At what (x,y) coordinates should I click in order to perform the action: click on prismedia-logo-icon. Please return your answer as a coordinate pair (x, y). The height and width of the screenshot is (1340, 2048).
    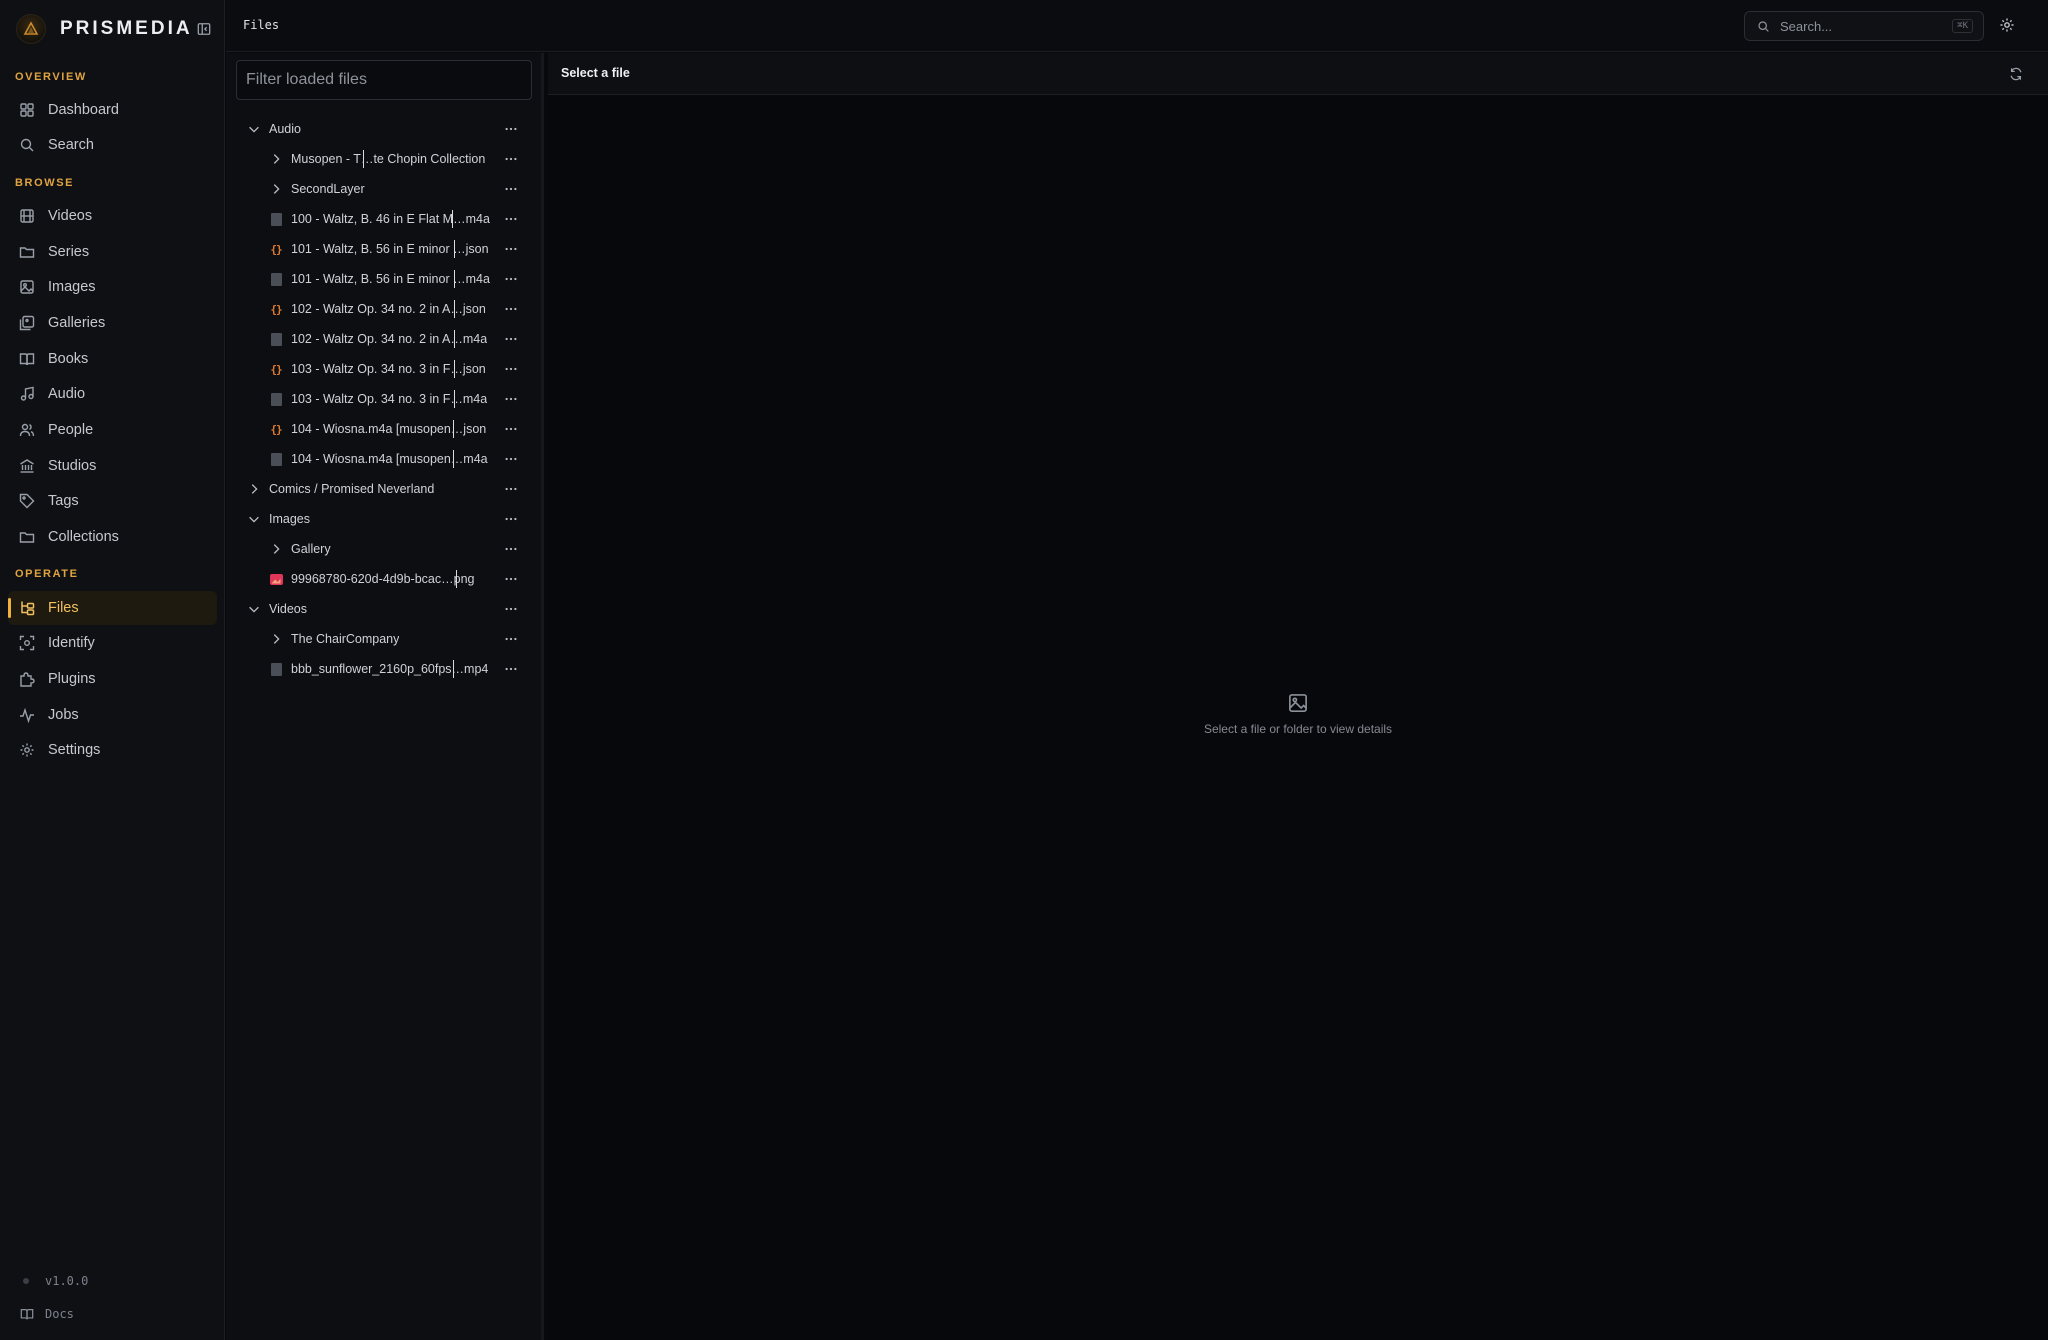
    Looking at the image, I should click on (31, 29).